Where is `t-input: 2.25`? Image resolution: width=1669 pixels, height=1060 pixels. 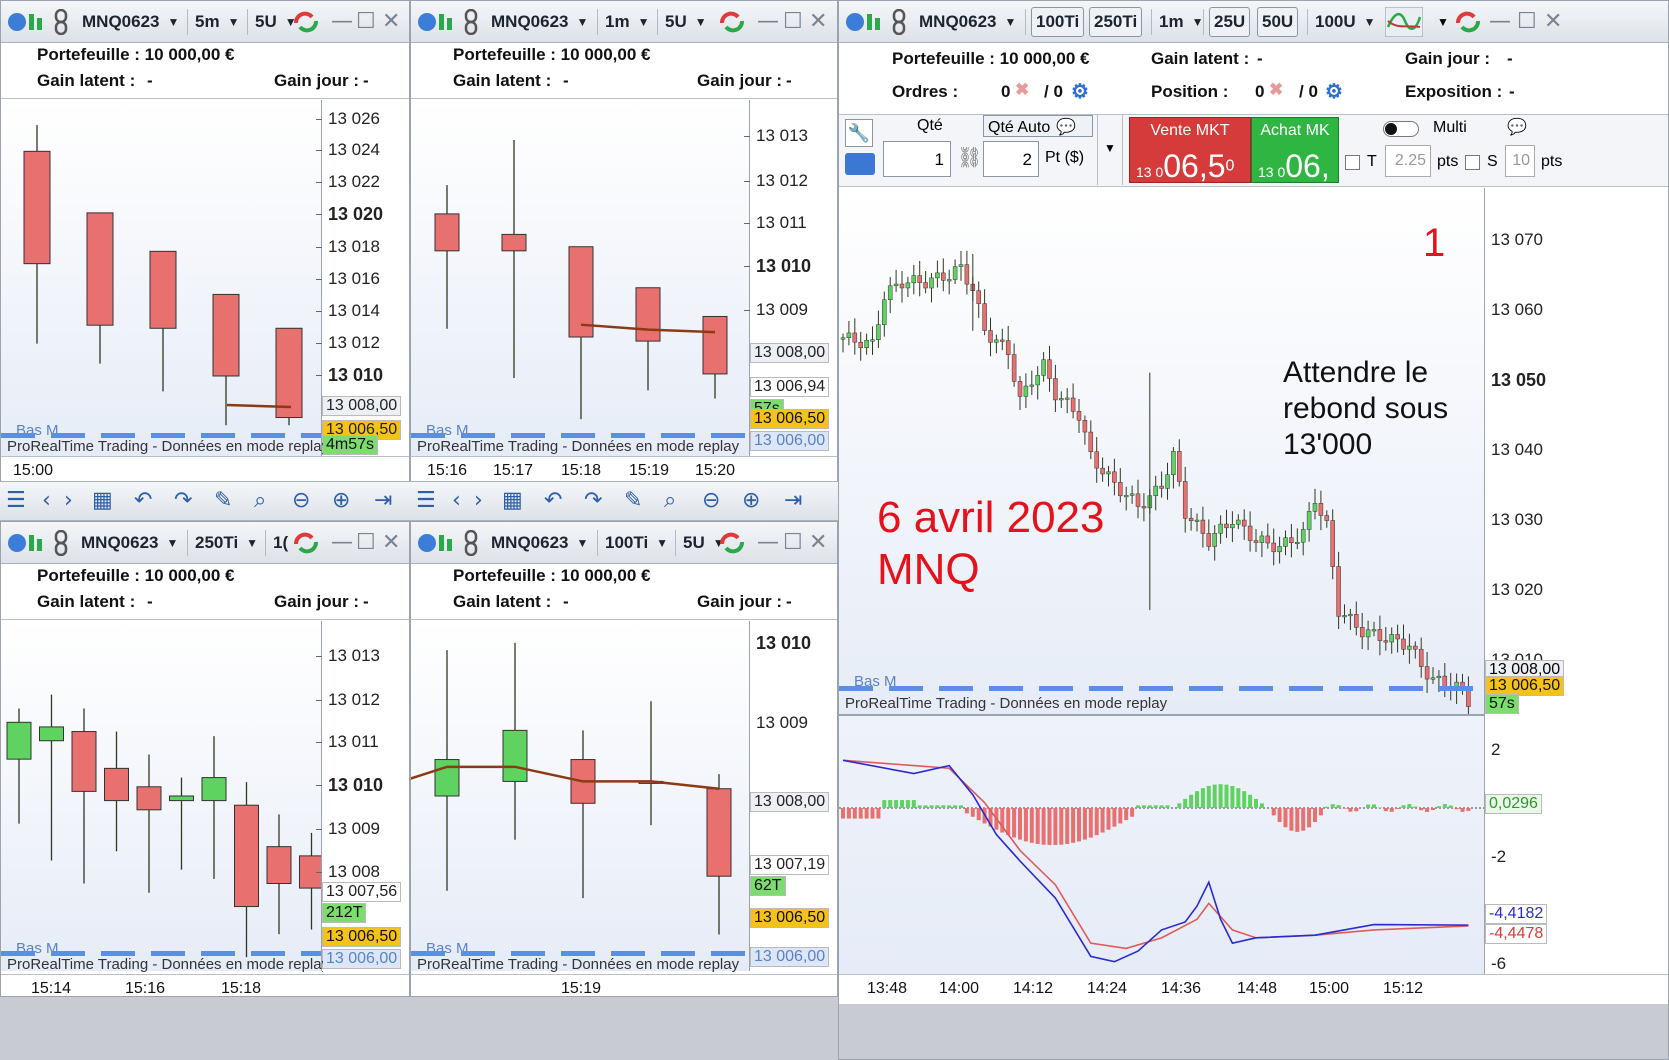 t-input: 2.25 is located at coordinates (1408, 161).